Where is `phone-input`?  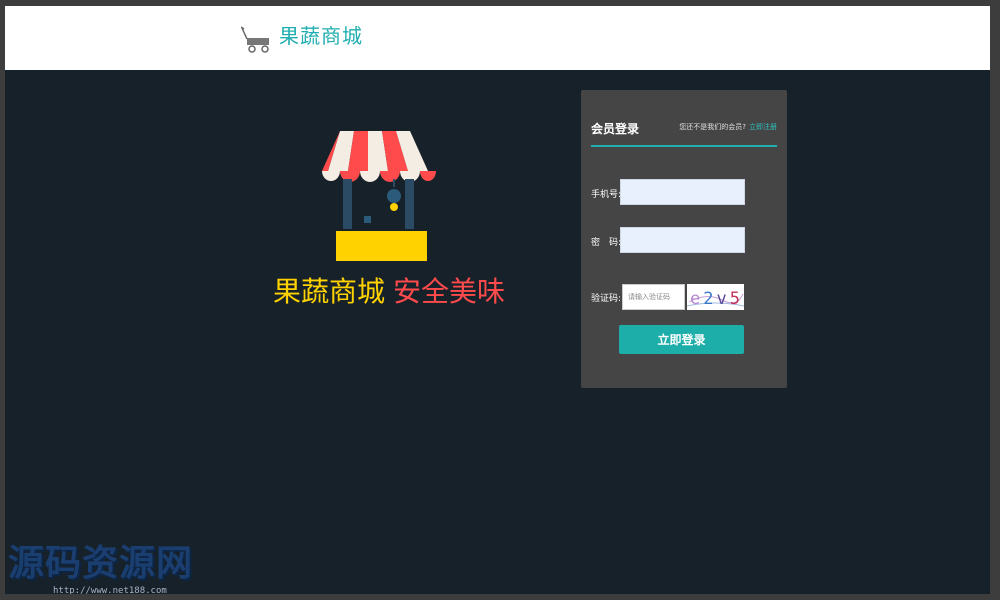 phone-input is located at coordinates (682, 192).